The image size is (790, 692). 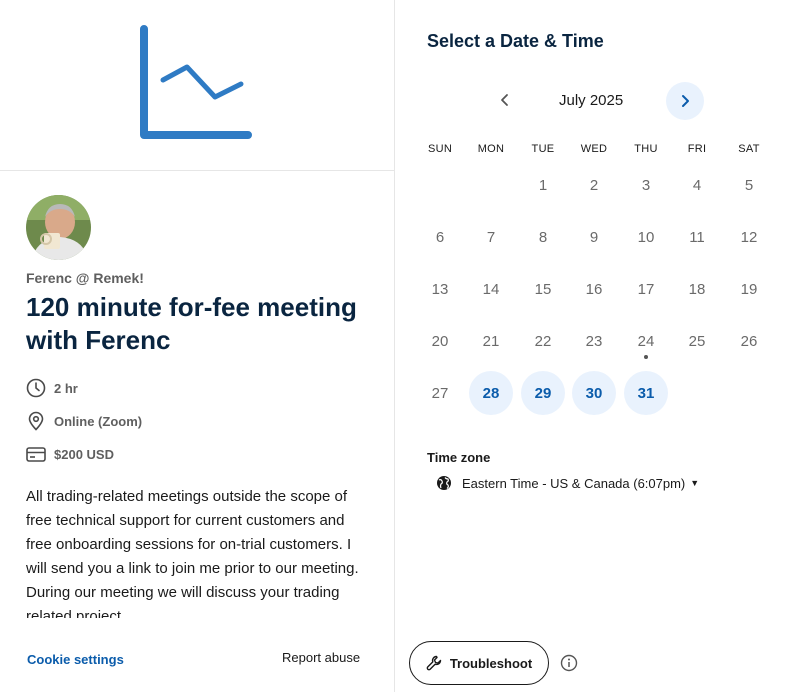 What do you see at coordinates (697, 341) in the screenshot?
I see `calendar-day: 25` at bounding box center [697, 341].